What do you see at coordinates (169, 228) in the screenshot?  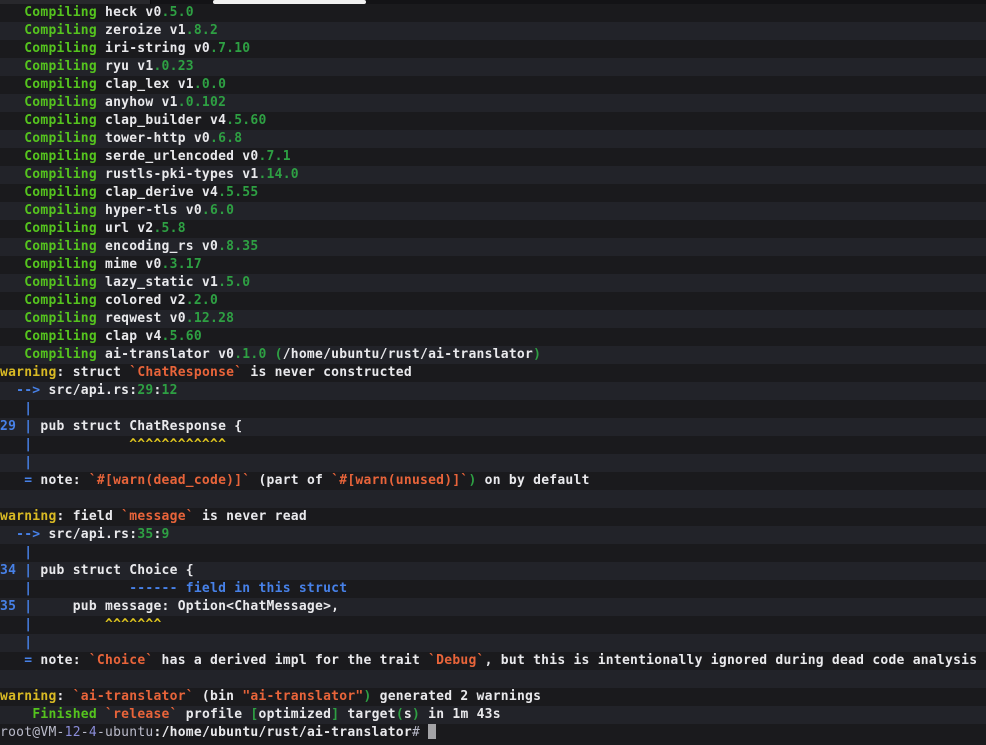 I see `text-segment: .5.8` at bounding box center [169, 228].